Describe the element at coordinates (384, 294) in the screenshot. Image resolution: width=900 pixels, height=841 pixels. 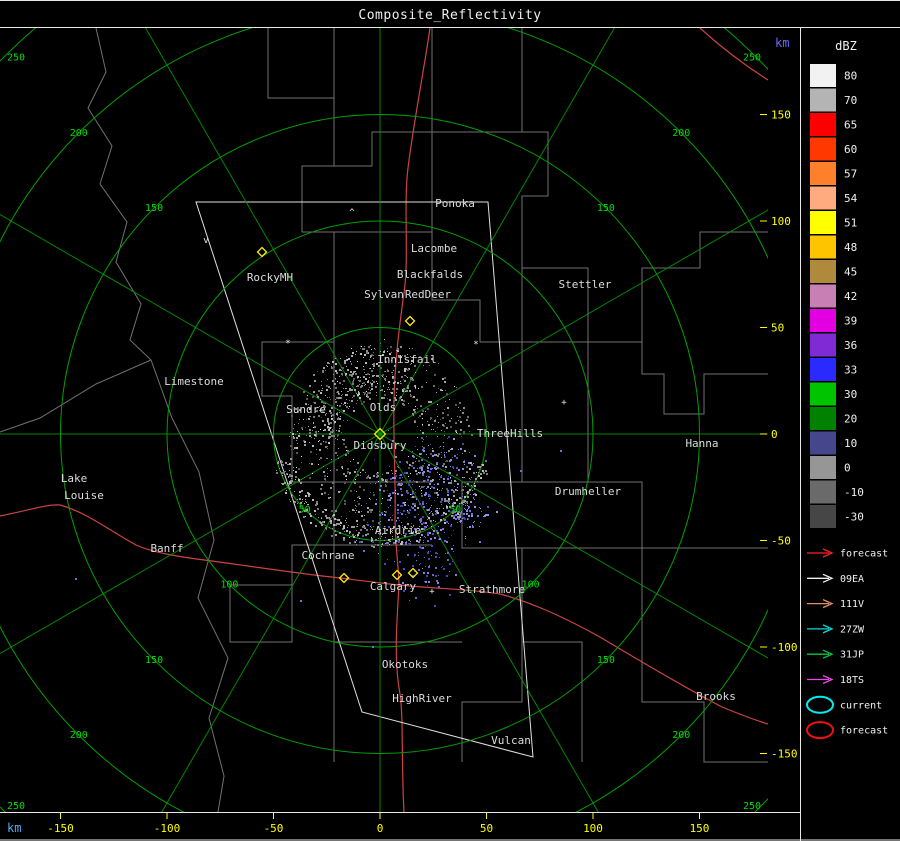
I see `place-label-sylvan: Sylvan` at that location.